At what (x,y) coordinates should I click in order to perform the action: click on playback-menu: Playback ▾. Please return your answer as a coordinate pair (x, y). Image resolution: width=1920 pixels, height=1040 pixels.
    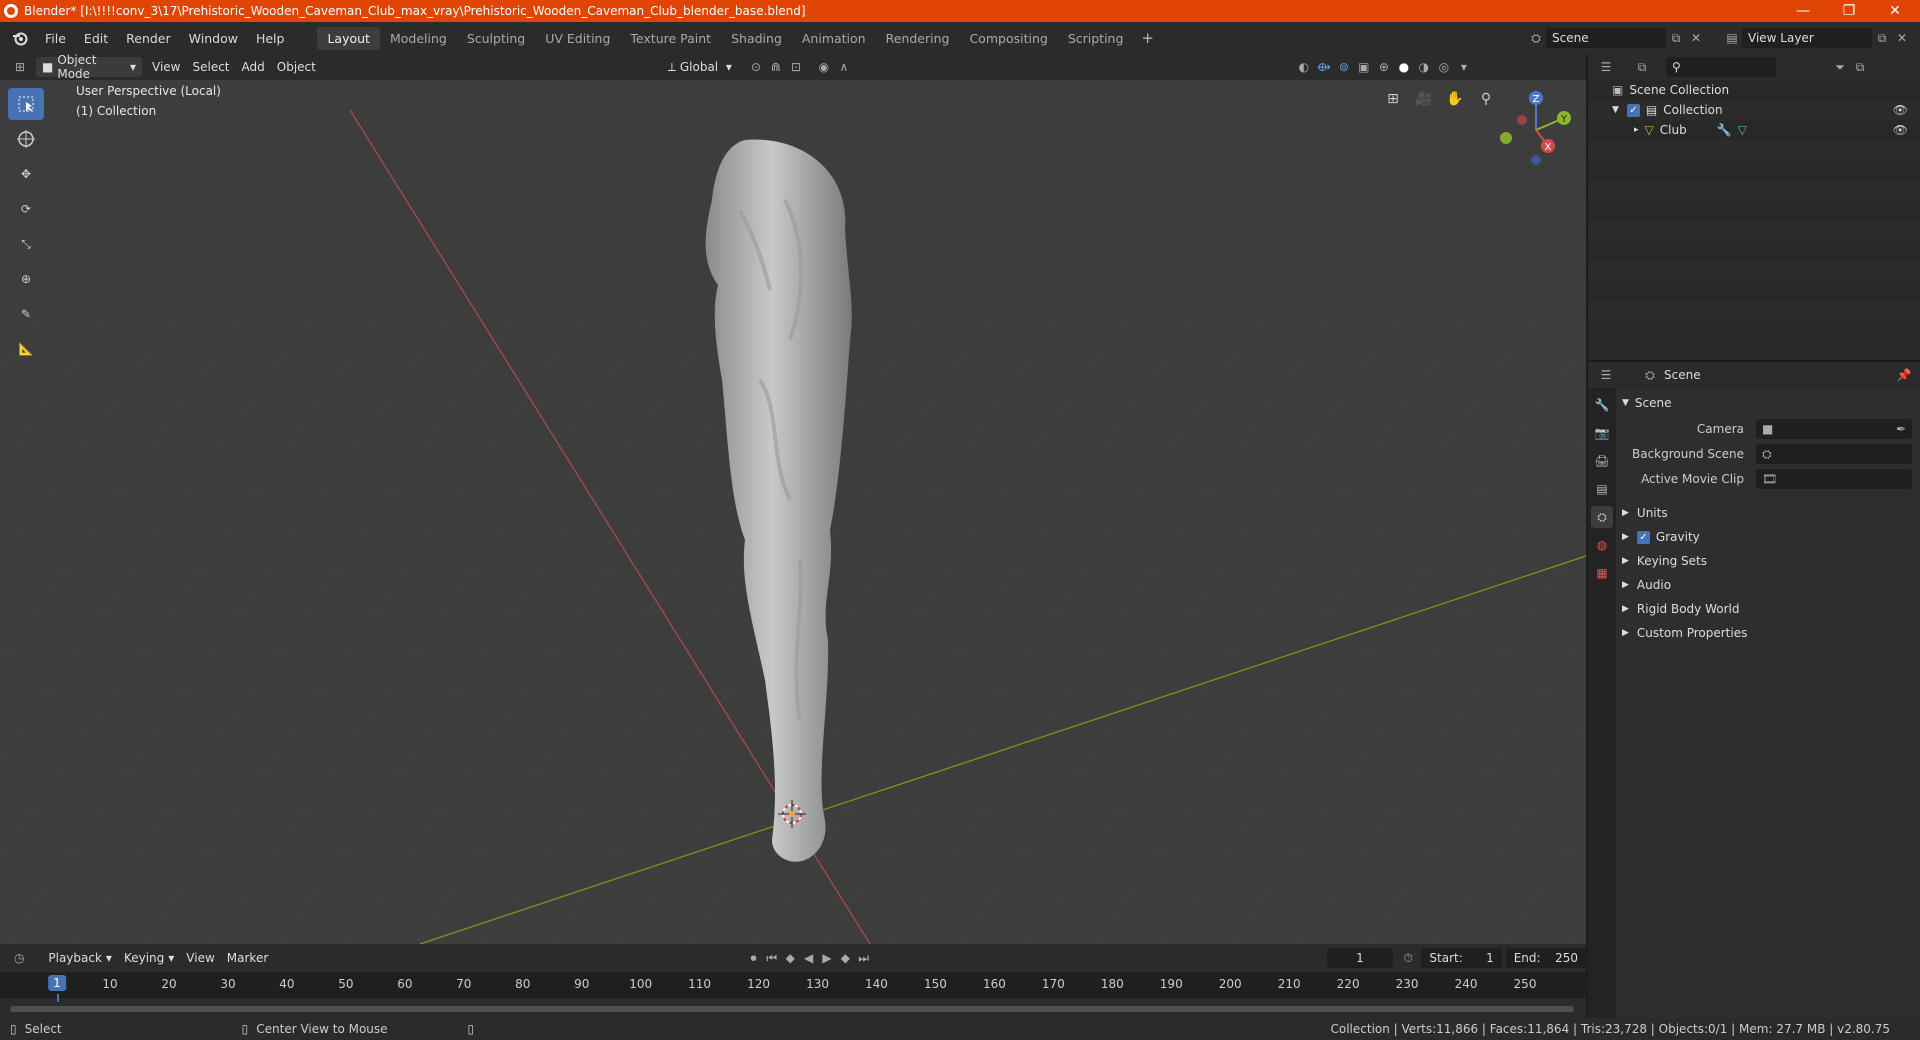
    Looking at the image, I should click on (80, 958).